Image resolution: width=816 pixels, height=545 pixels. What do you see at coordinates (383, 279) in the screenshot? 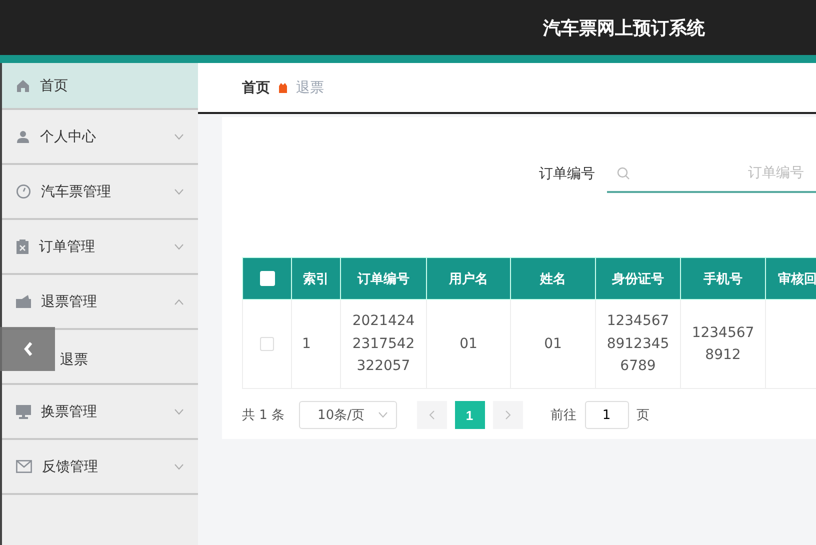
I see `column-header: 订单编号` at bounding box center [383, 279].